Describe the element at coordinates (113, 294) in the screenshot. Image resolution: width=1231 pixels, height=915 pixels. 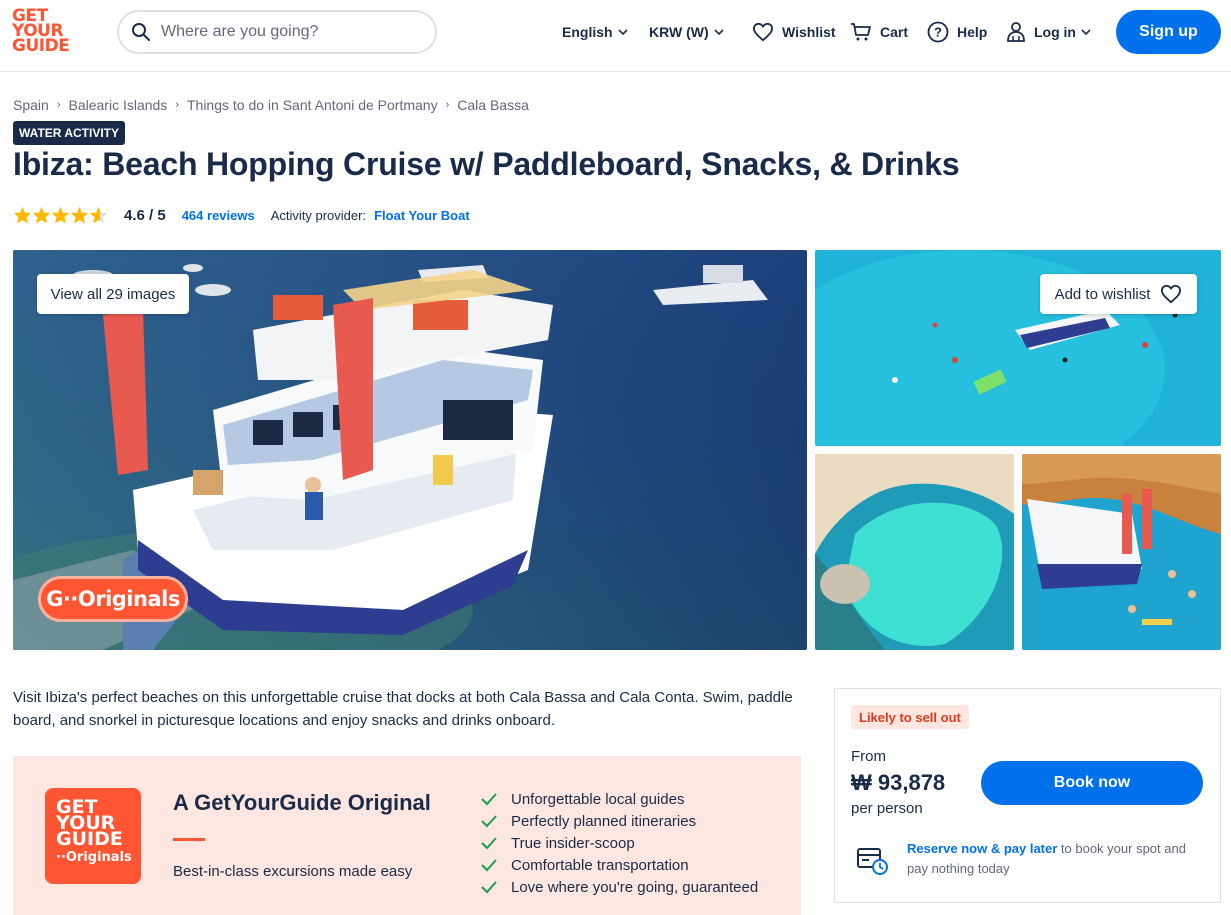
I see `view-all-images-button: View all 29 images` at that location.